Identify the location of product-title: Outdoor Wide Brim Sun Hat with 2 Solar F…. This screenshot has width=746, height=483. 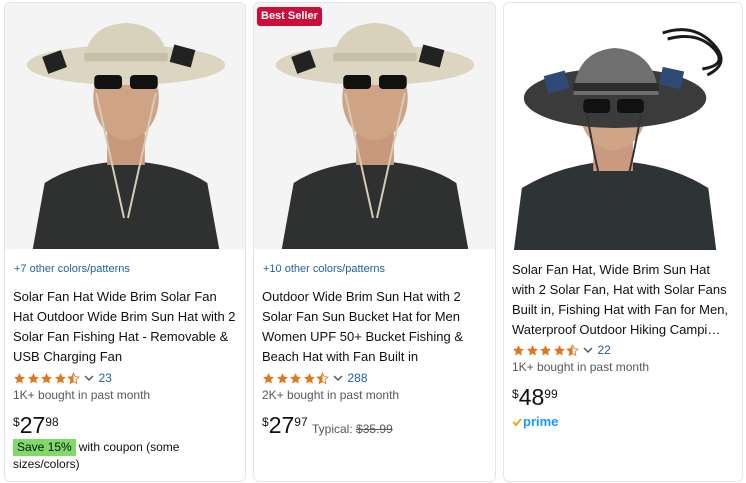
(375, 327).